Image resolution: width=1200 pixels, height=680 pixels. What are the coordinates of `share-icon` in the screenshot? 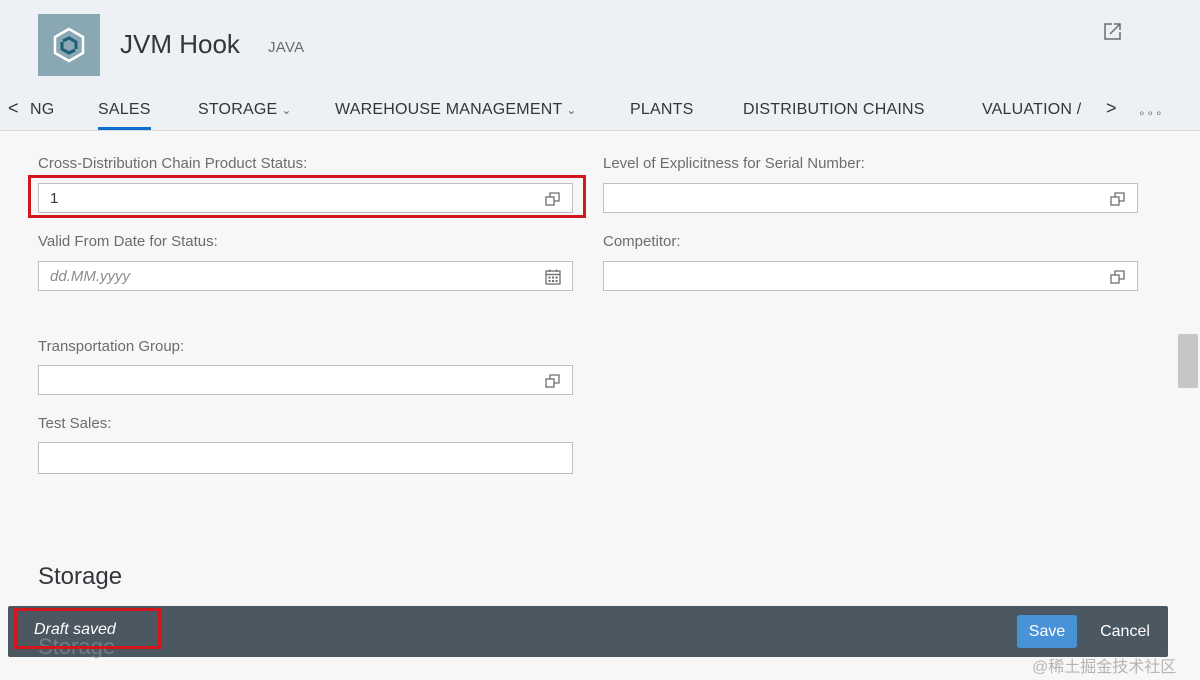 It's located at (1113, 31).